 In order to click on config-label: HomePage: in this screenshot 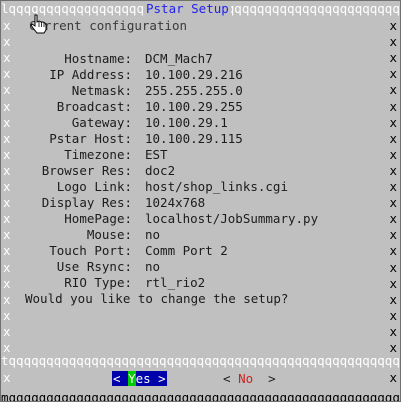, I will do `click(98, 218)`.